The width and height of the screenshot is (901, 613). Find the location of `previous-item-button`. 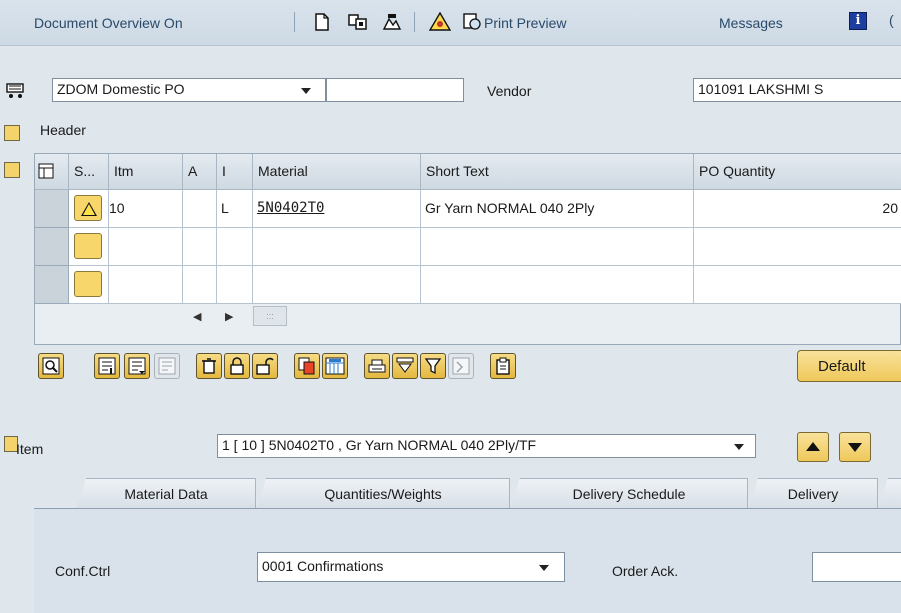

previous-item-button is located at coordinates (813, 447).